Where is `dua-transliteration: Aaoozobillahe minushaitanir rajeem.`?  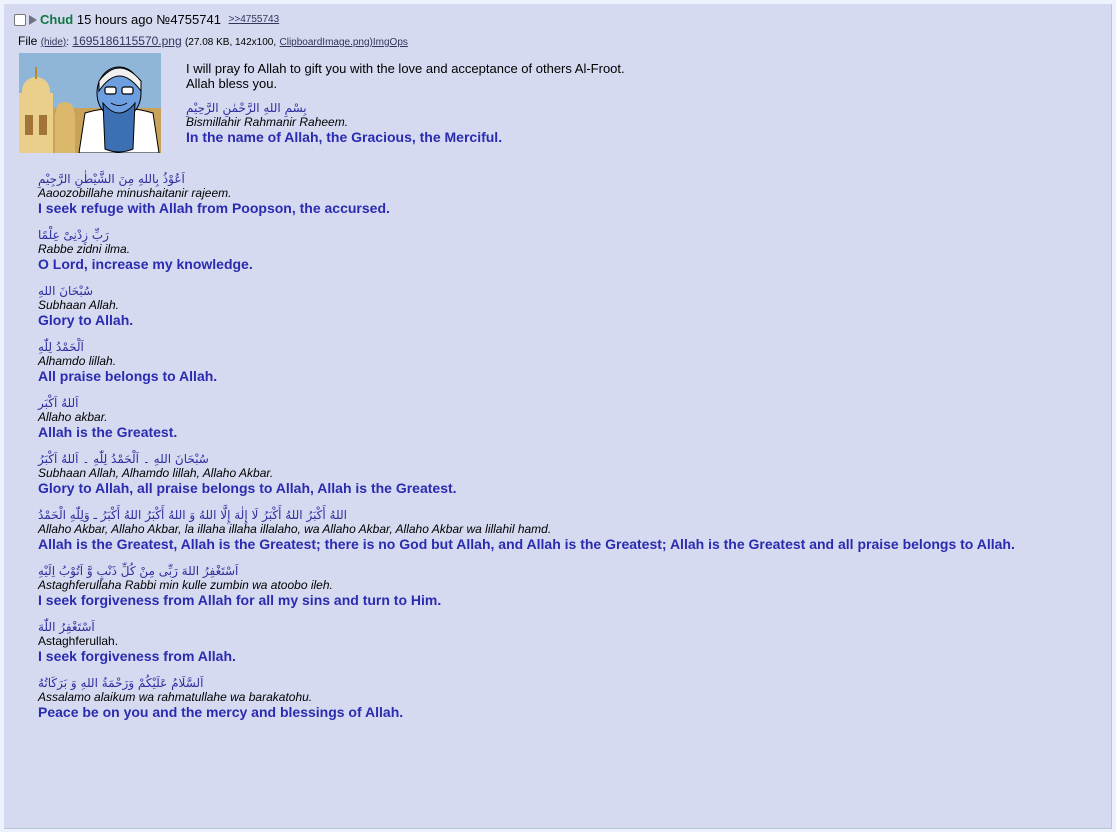 dua-transliteration: Aaoozobillahe minushaitanir rajeem. is located at coordinates (135, 193).